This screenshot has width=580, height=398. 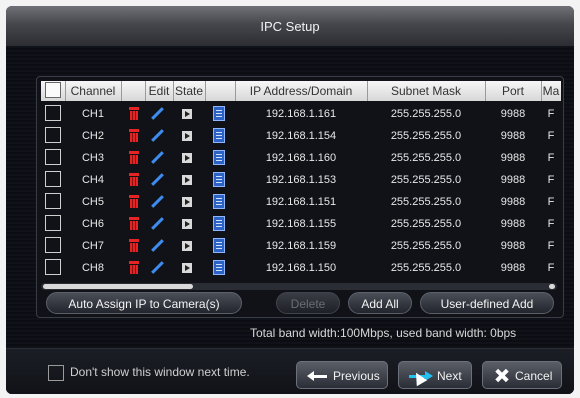 I want to click on table-row: CH5 192.168.1.151 255.255.255.0 9988 F, so click(x=301, y=202).